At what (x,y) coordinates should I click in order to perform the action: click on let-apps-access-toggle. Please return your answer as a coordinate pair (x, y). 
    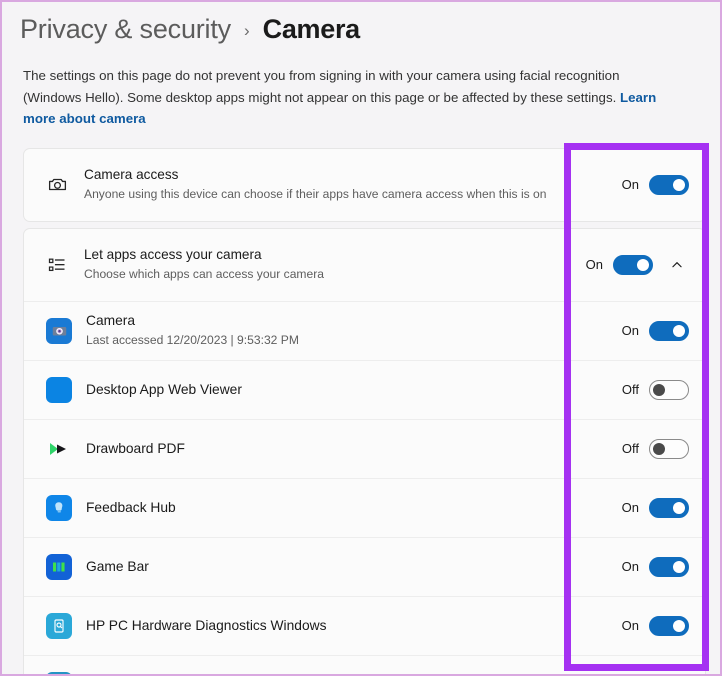
    Looking at the image, I should click on (633, 264).